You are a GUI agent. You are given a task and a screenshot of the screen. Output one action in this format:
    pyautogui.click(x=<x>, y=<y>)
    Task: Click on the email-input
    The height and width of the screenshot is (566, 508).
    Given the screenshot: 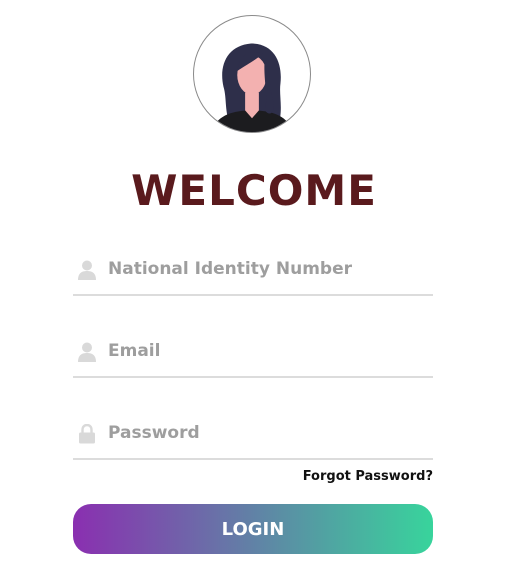 What is the action you would take?
    pyautogui.click(x=267, y=351)
    